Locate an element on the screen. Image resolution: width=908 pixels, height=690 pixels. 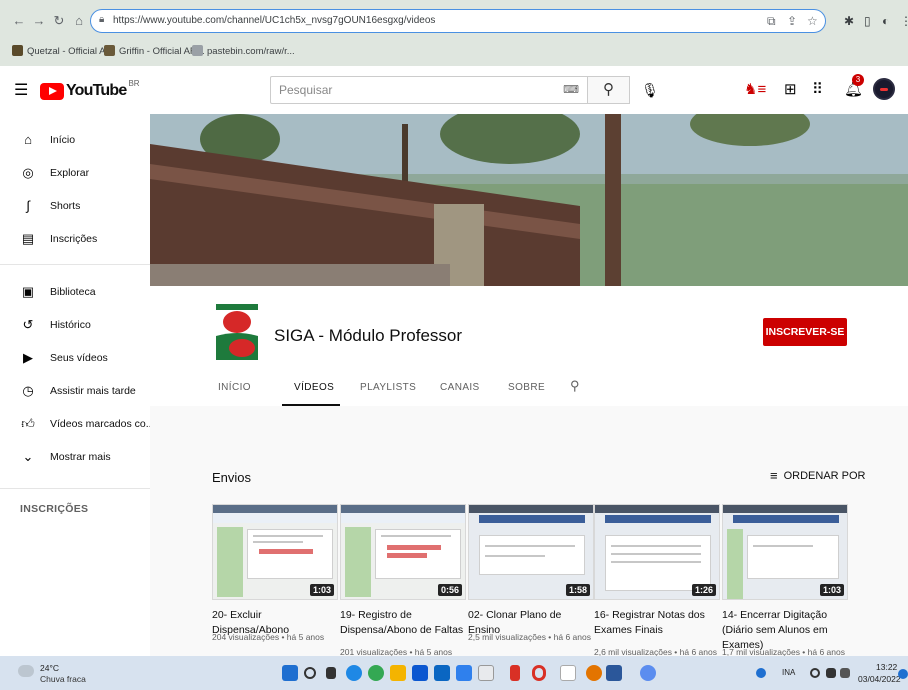
sidebar-item-explorar: ◎ Explorar is located at coordinates (75, 173).